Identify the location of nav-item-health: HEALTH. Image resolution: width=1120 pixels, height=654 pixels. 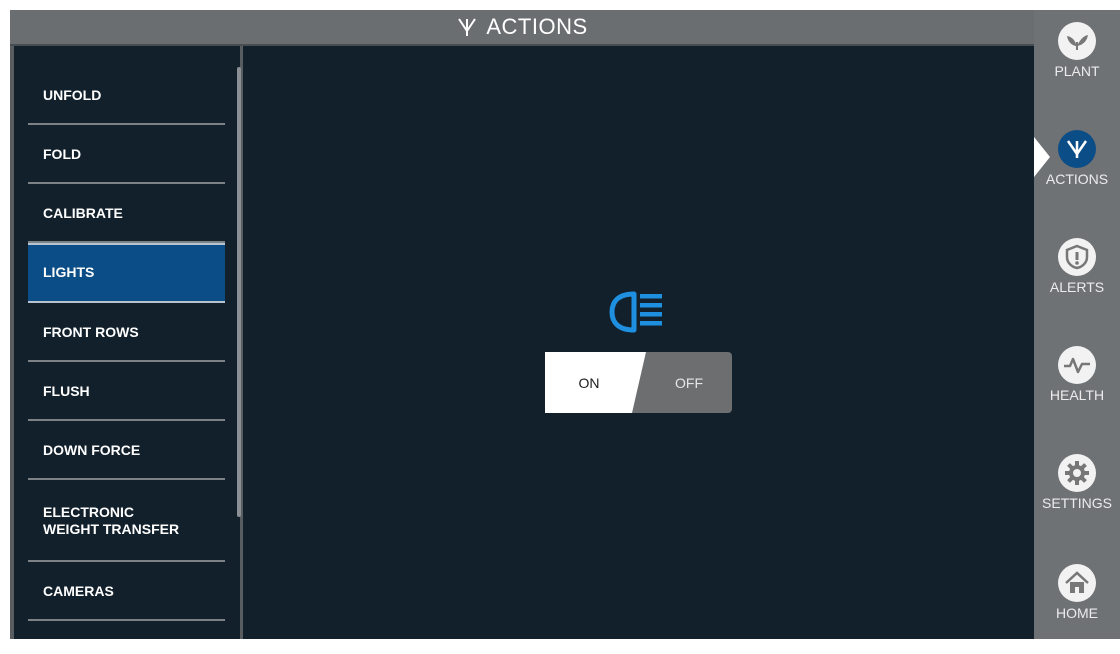
(1077, 391).